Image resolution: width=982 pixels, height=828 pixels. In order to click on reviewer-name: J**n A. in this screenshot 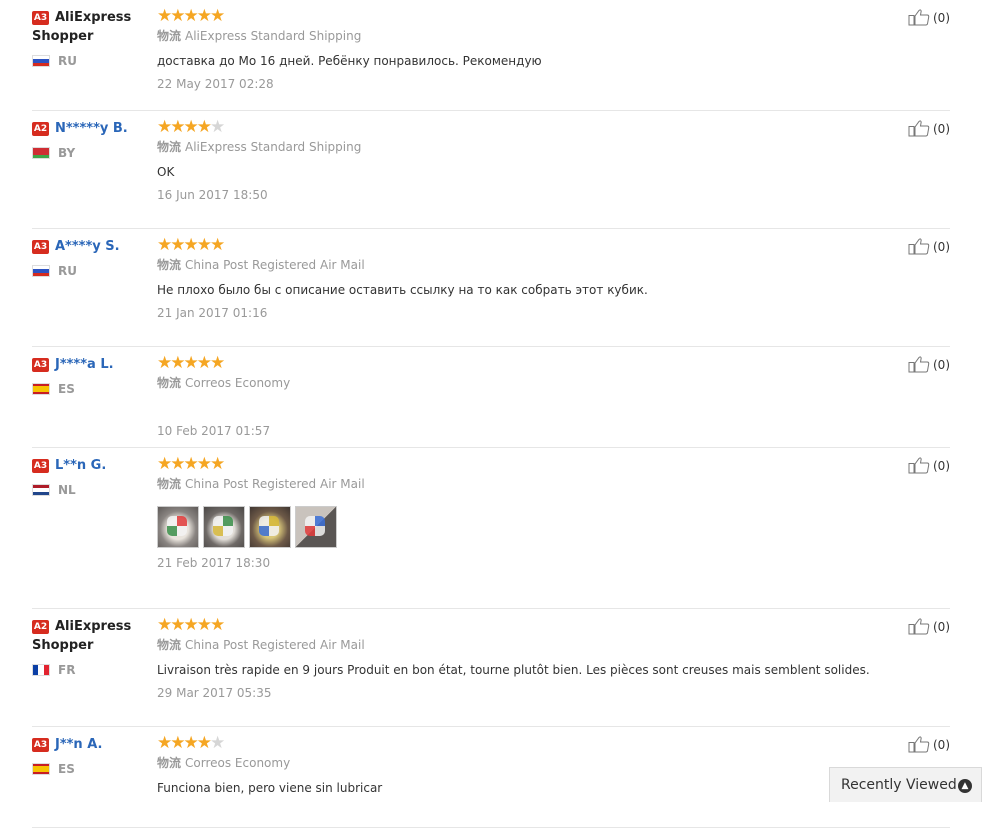, I will do `click(78, 744)`.